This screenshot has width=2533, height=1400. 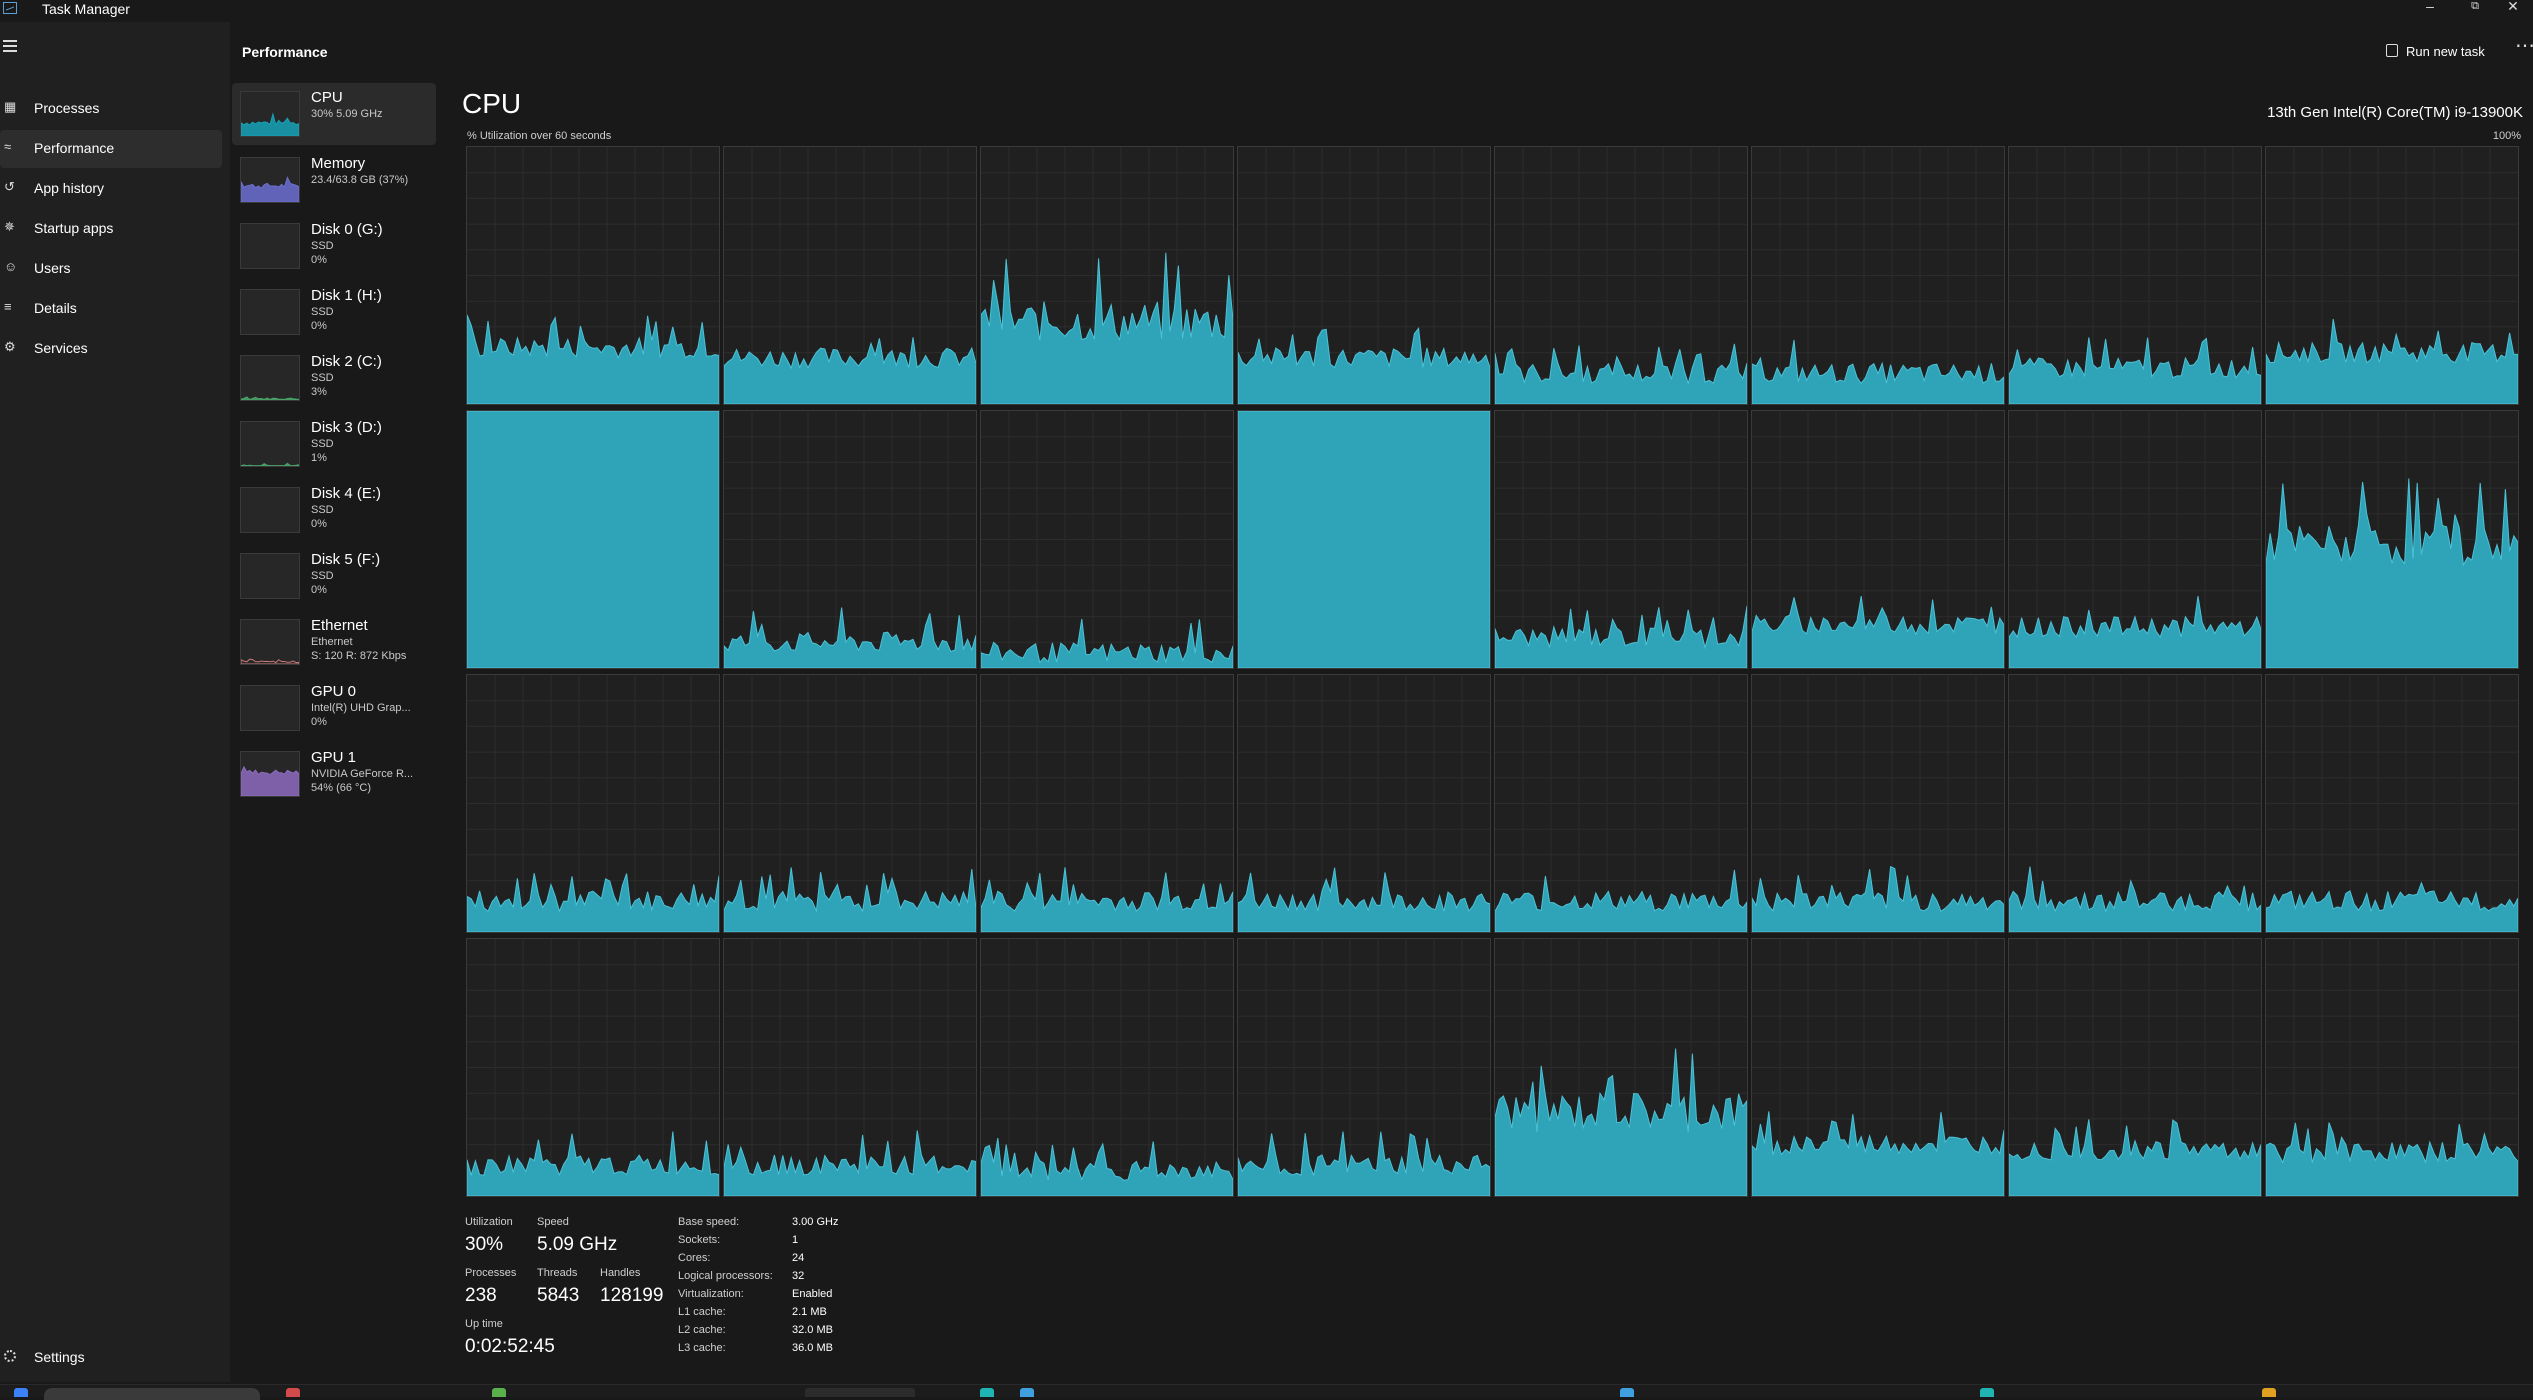 What do you see at coordinates (809, 1312) in the screenshot?
I see `spec-value: 2.1 MB` at bounding box center [809, 1312].